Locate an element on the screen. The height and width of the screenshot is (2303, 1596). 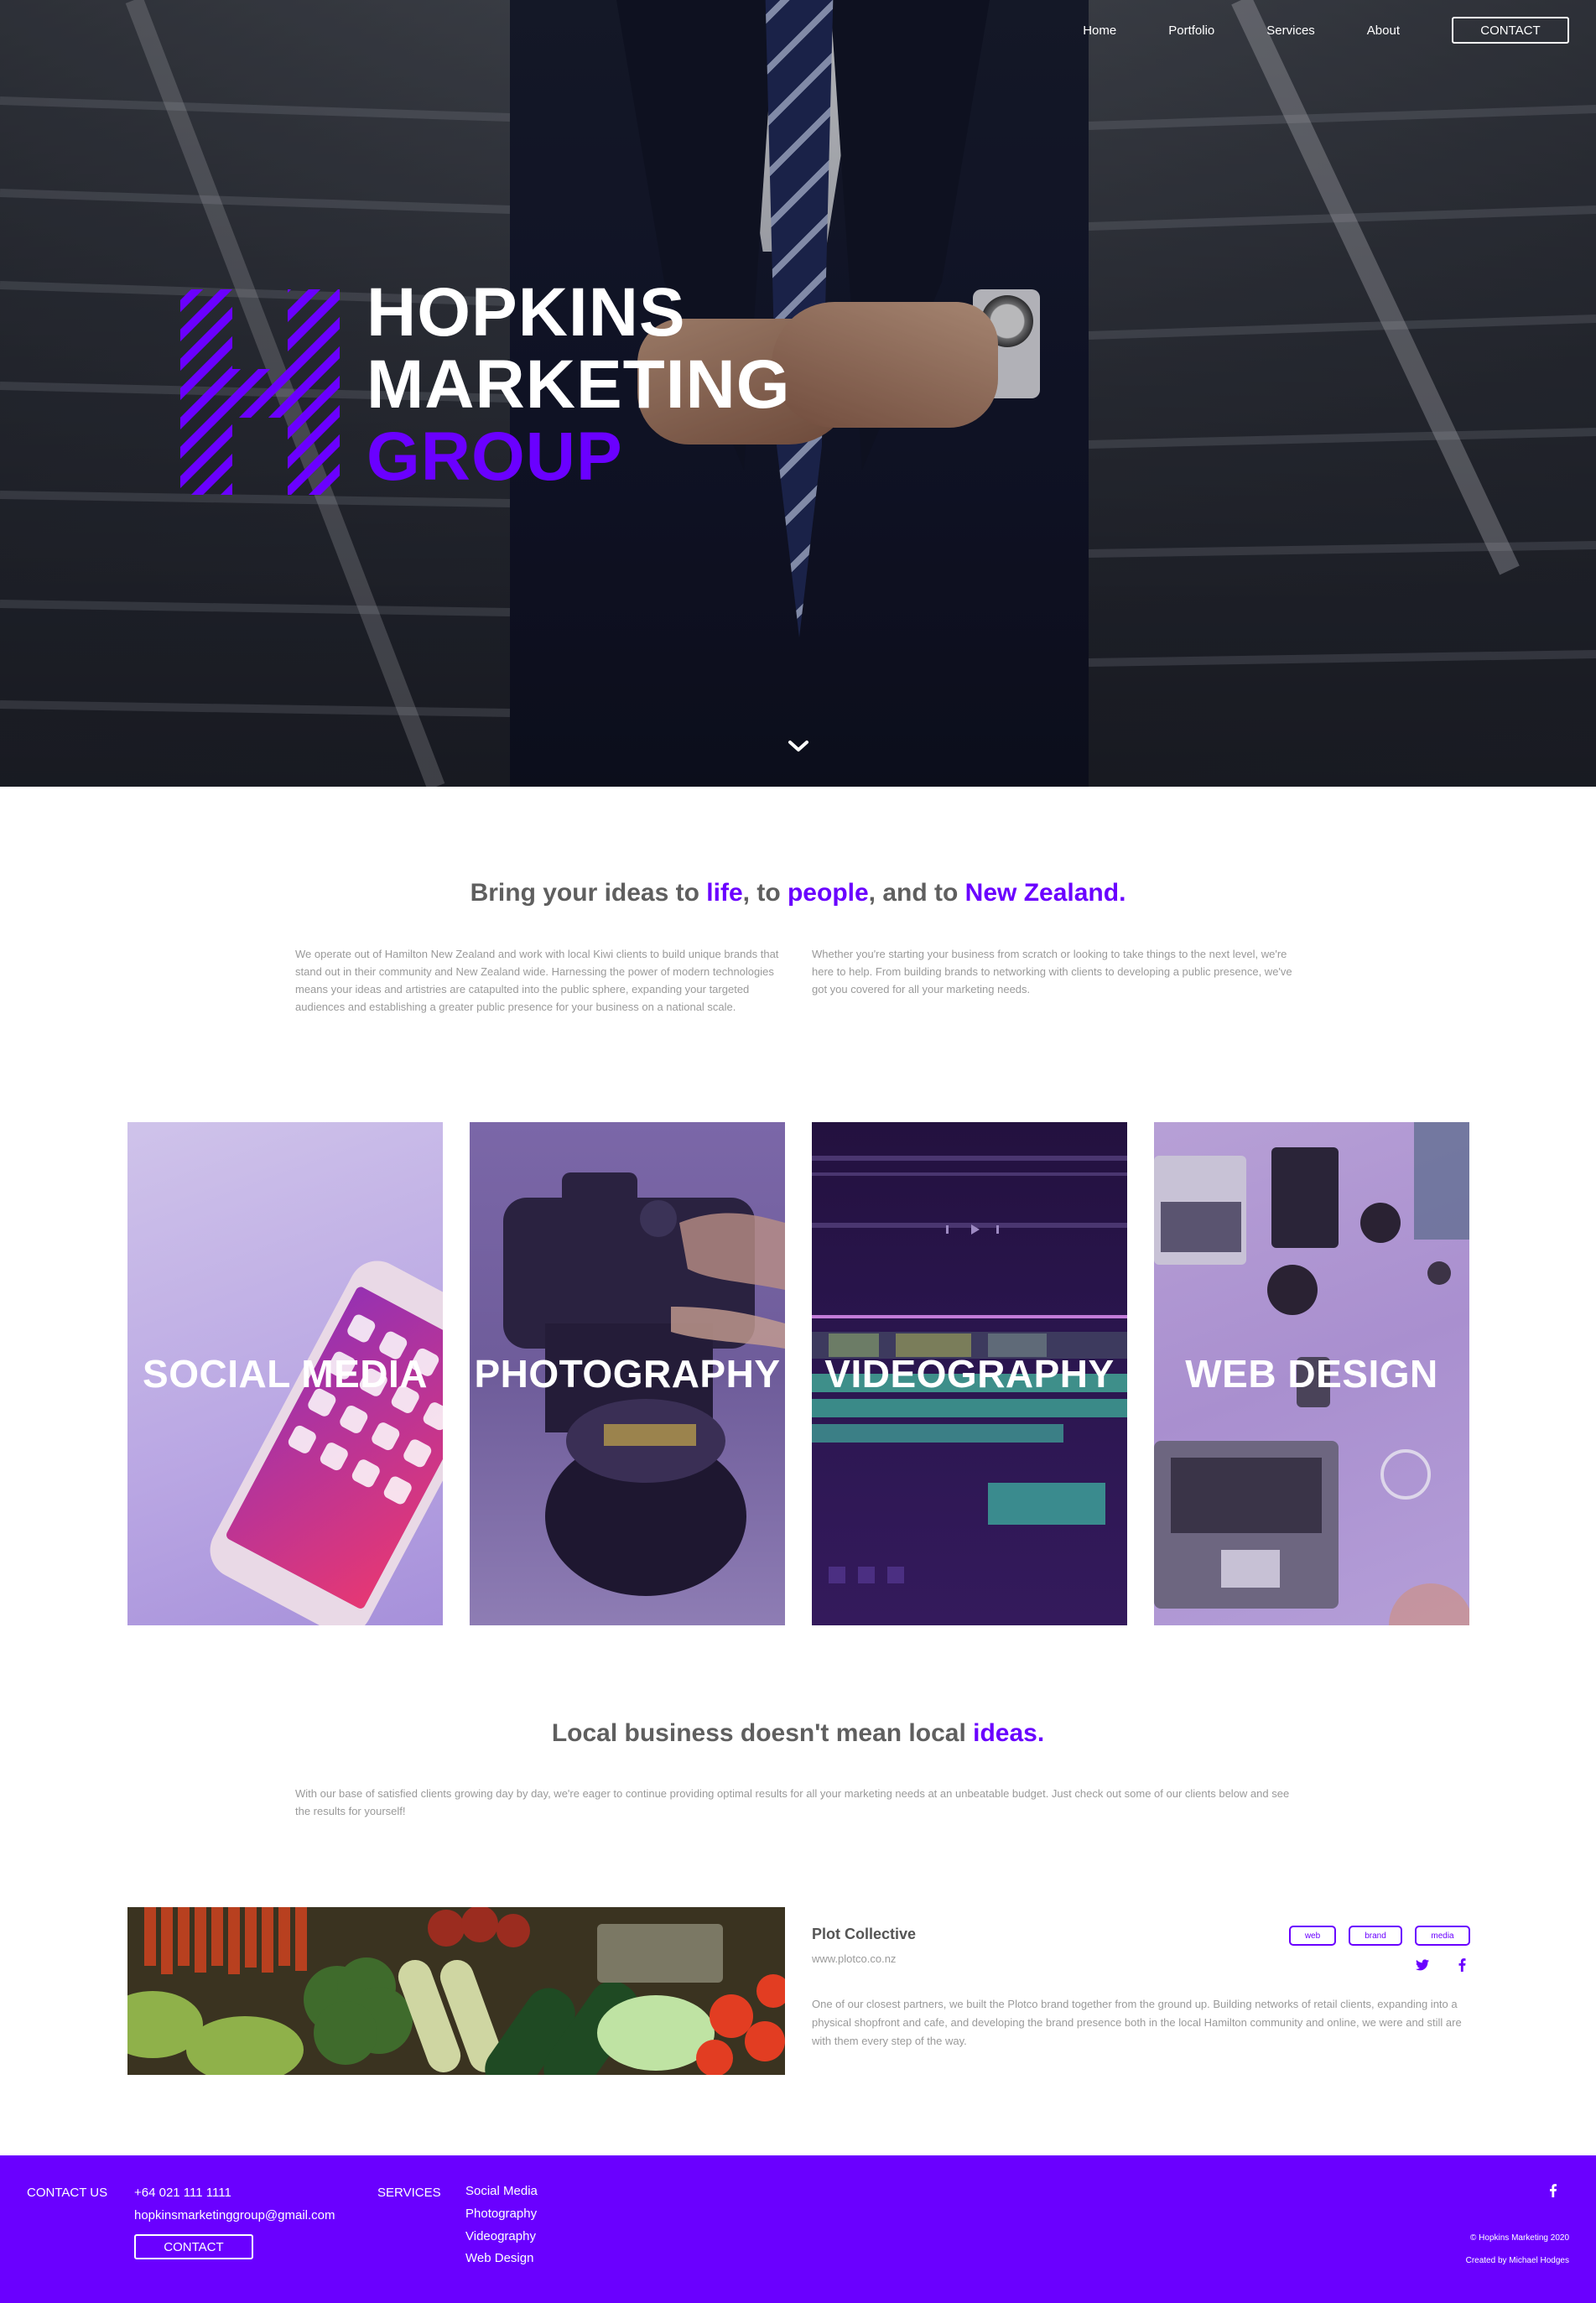
local-headline: Local business doesn't mean local ideas. is located at coordinates (798, 1734).